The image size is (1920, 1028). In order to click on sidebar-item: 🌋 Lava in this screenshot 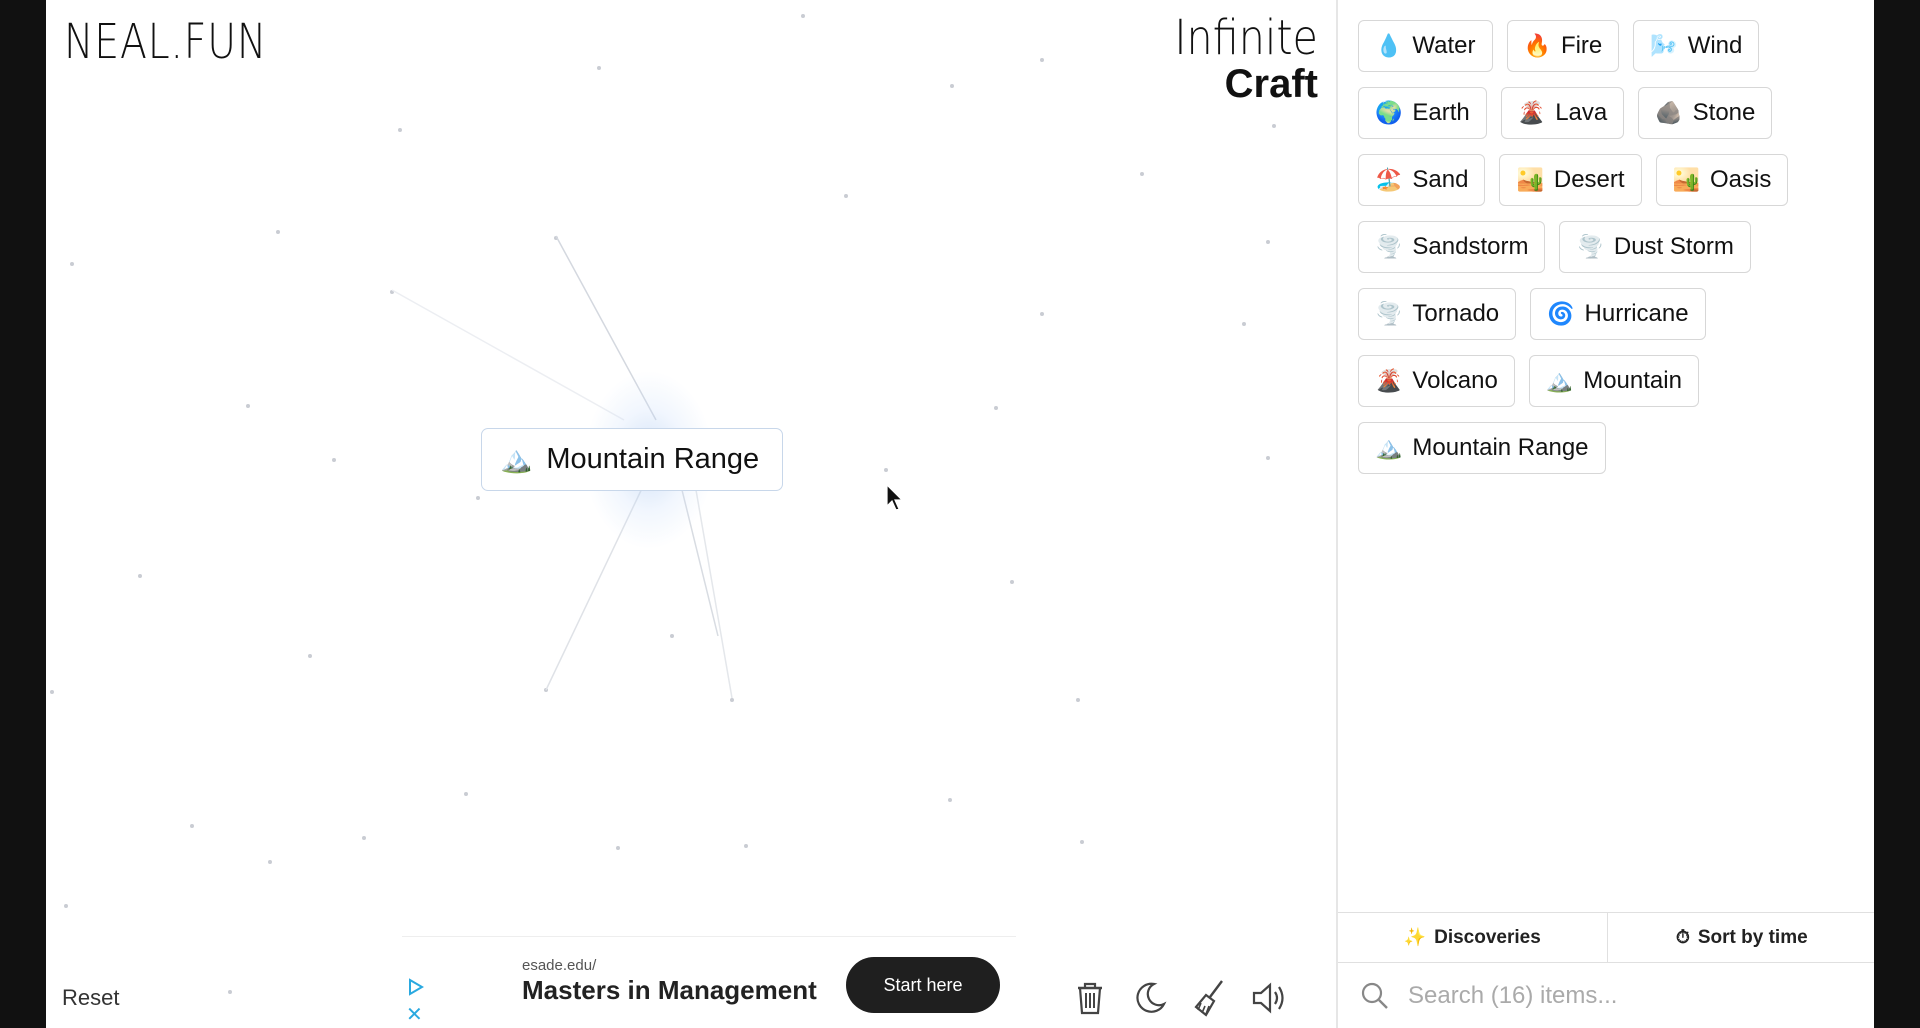, I will do `click(1562, 113)`.